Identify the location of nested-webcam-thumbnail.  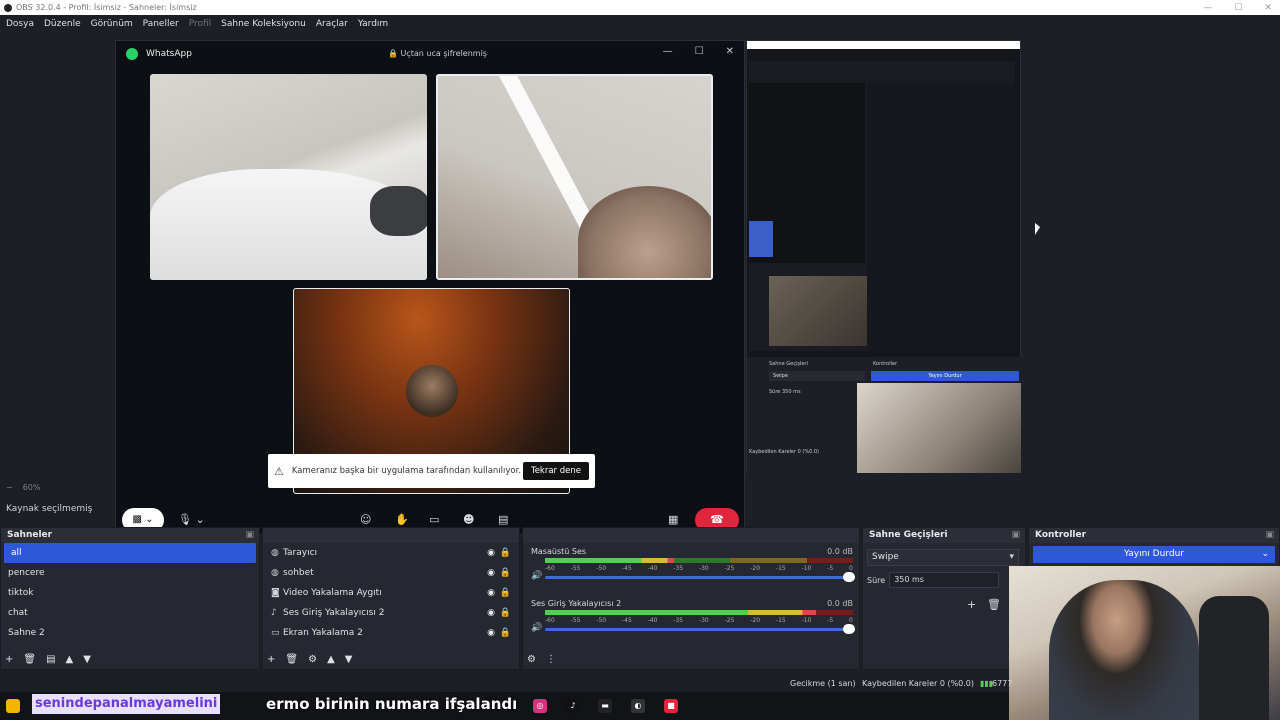
(818, 311).